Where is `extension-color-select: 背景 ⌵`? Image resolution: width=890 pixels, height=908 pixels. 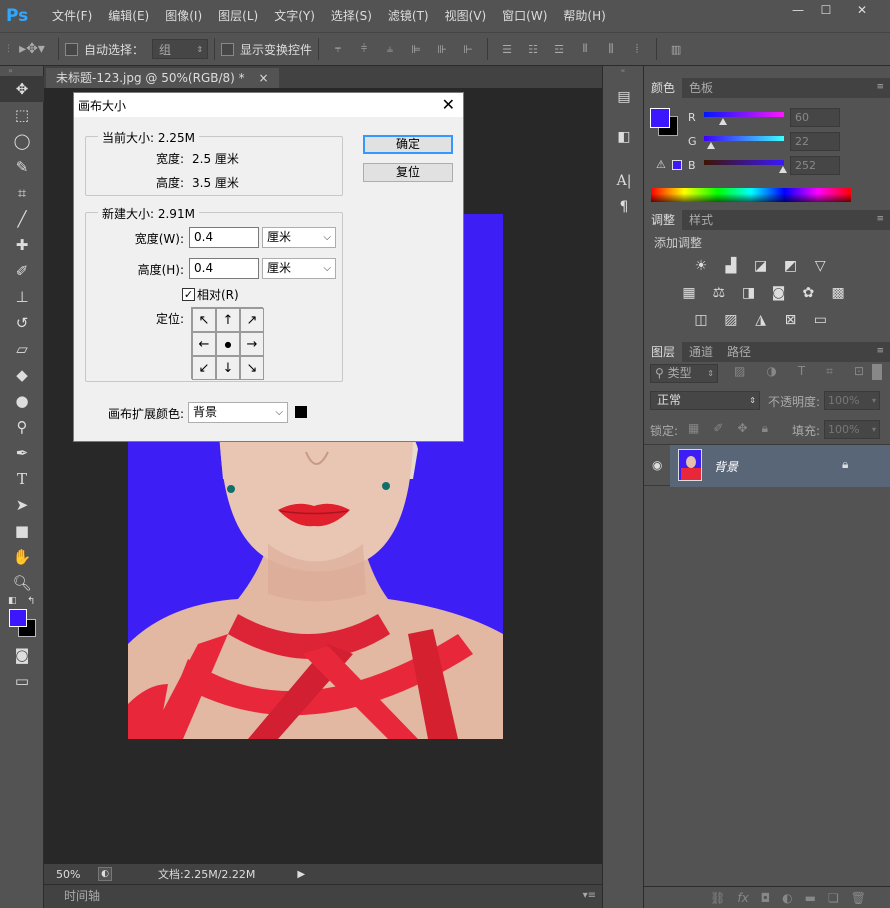 extension-color-select: 背景 ⌵ is located at coordinates (238, 412).